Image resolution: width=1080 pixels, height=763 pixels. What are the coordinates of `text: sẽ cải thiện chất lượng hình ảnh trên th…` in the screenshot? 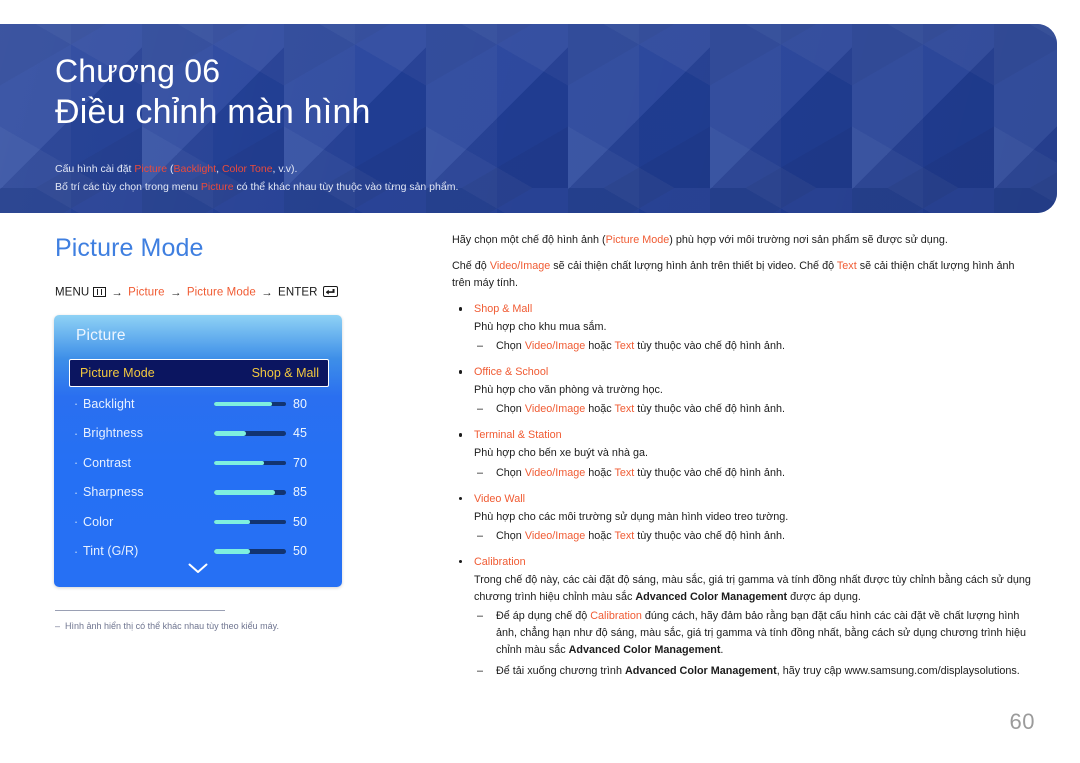 It's located at (693, 266).